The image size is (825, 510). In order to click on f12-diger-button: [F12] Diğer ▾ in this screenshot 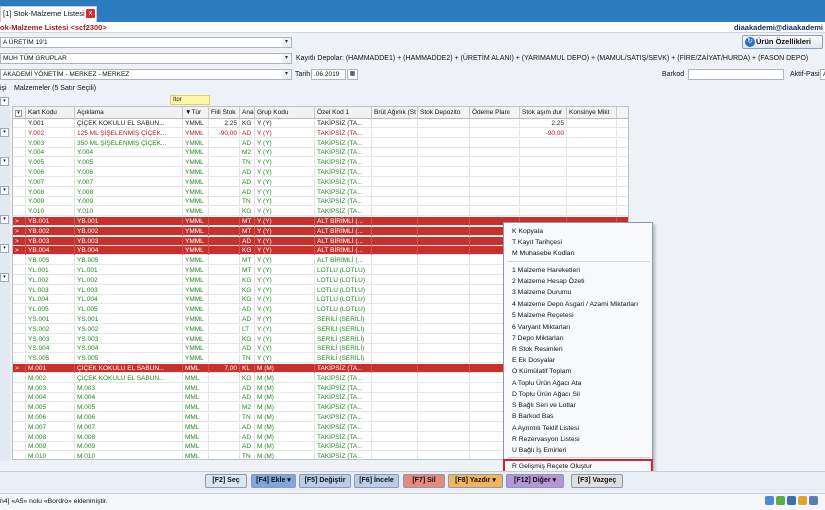, I will do `click(535, 481)`.